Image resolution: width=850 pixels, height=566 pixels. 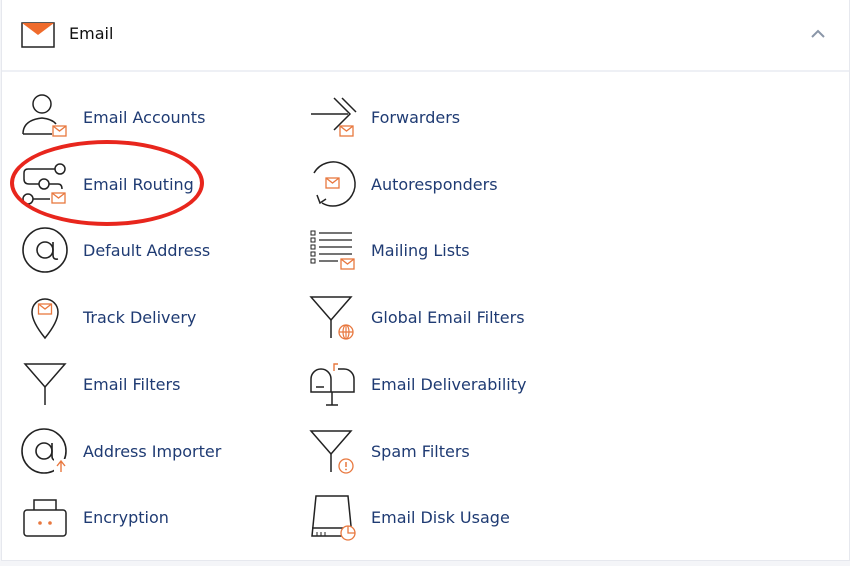 What do you see at coordinates (415, 117) in the screenshot?
I see `feature-label: Forwarders` at bounding box center [415, 117].